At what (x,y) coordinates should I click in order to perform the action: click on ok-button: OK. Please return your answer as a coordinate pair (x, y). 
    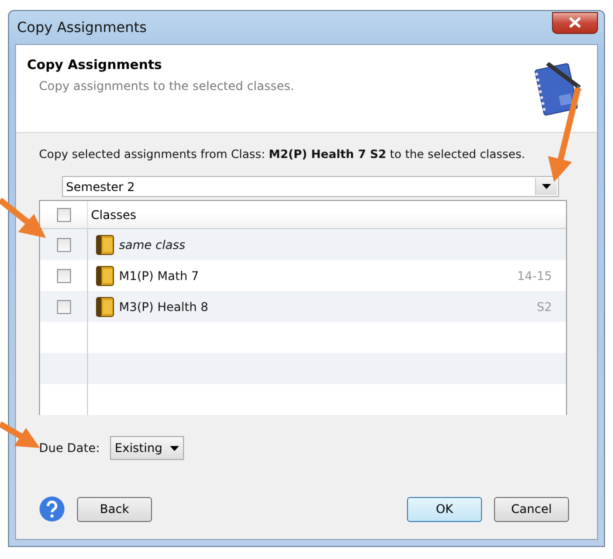
    Looking at the image, I should click on (444, 509).